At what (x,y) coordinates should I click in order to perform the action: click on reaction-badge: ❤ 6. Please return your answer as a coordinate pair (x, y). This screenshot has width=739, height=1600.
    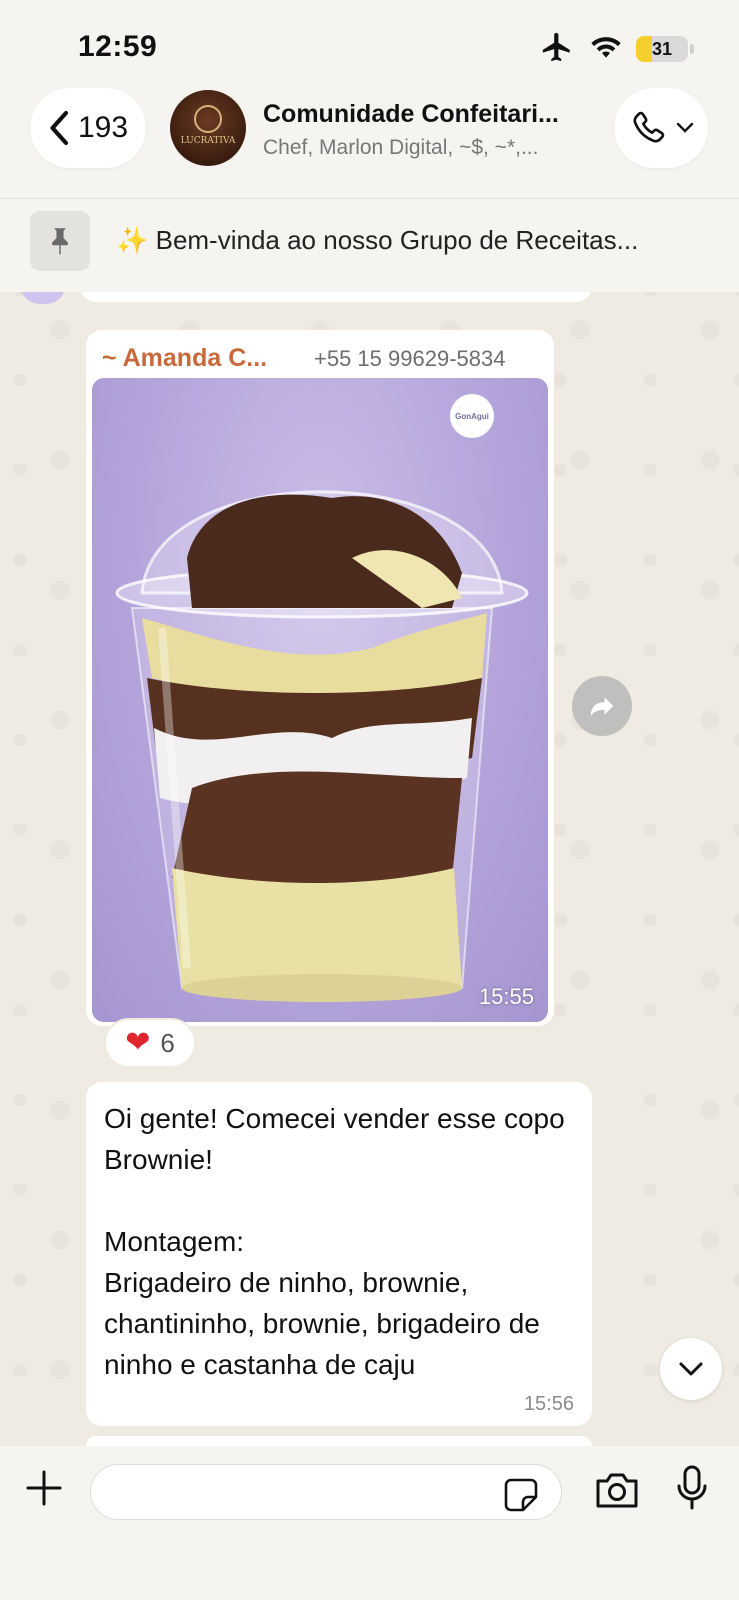
    Looking at the image, I should click on (150, 1043).